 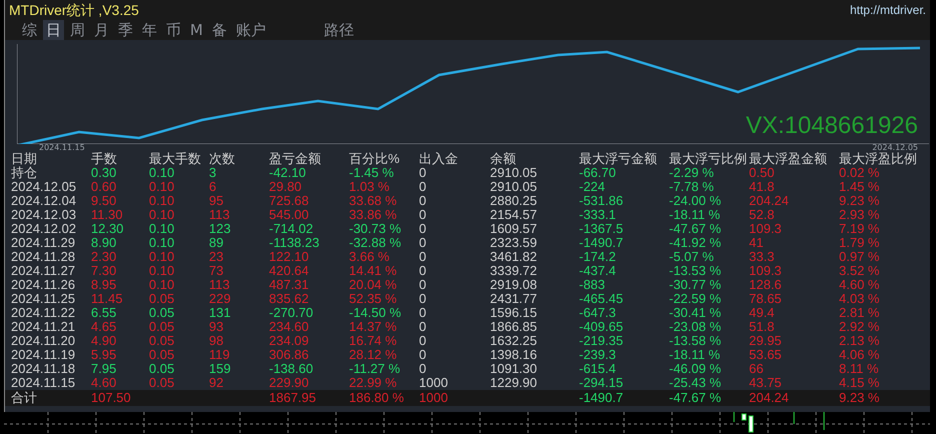 I want to click on period-tab: 年, so click(x=149, y=30).